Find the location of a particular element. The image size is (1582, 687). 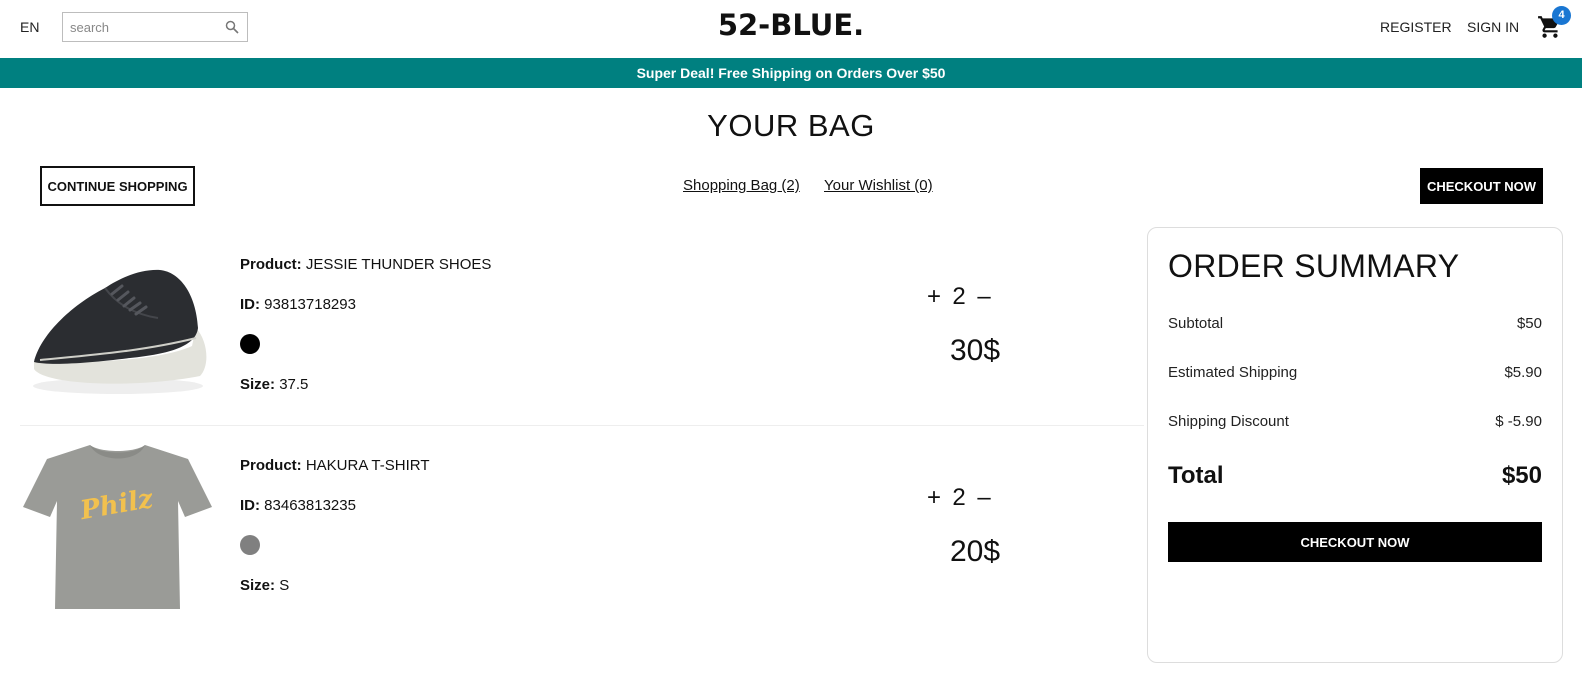

shipping-value: $5.90 is located at coordinates (1523, 372).